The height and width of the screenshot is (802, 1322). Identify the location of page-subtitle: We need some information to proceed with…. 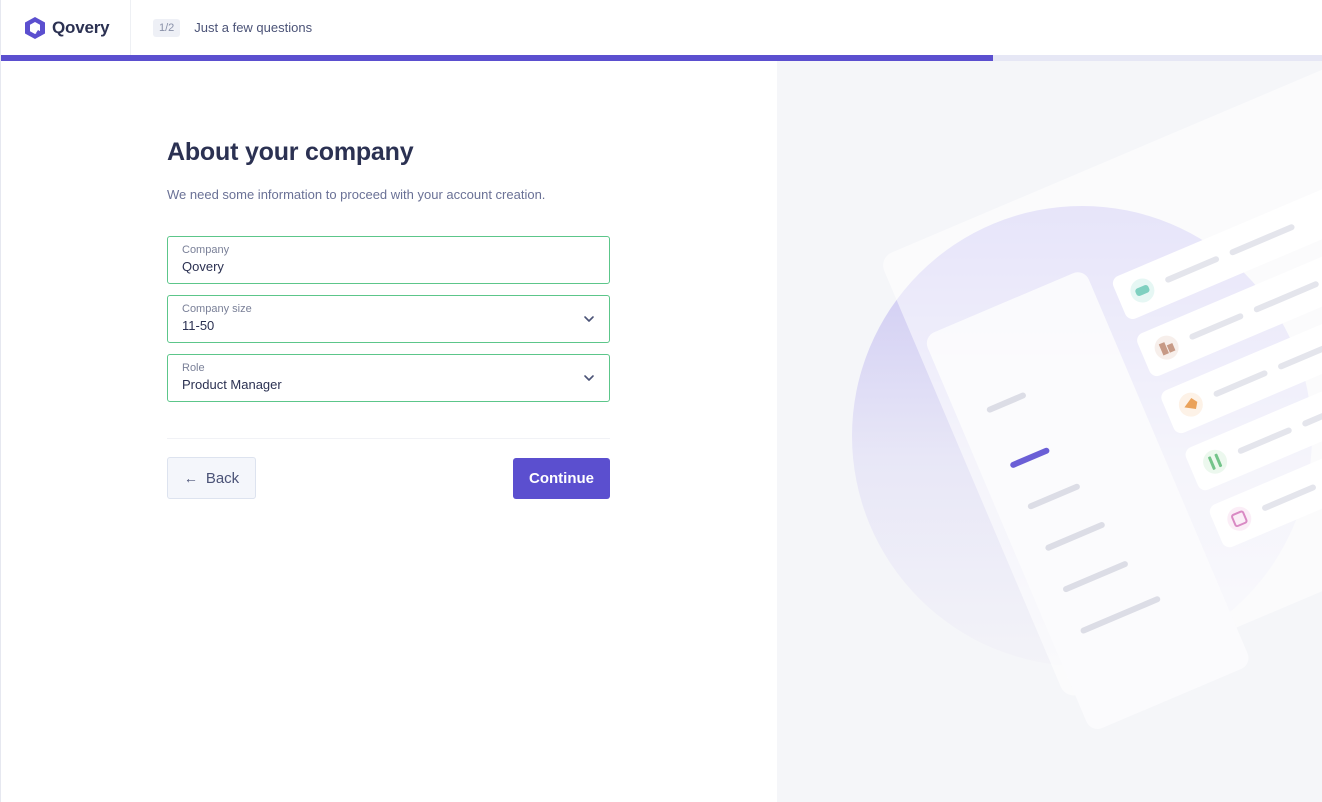
(356, 194).